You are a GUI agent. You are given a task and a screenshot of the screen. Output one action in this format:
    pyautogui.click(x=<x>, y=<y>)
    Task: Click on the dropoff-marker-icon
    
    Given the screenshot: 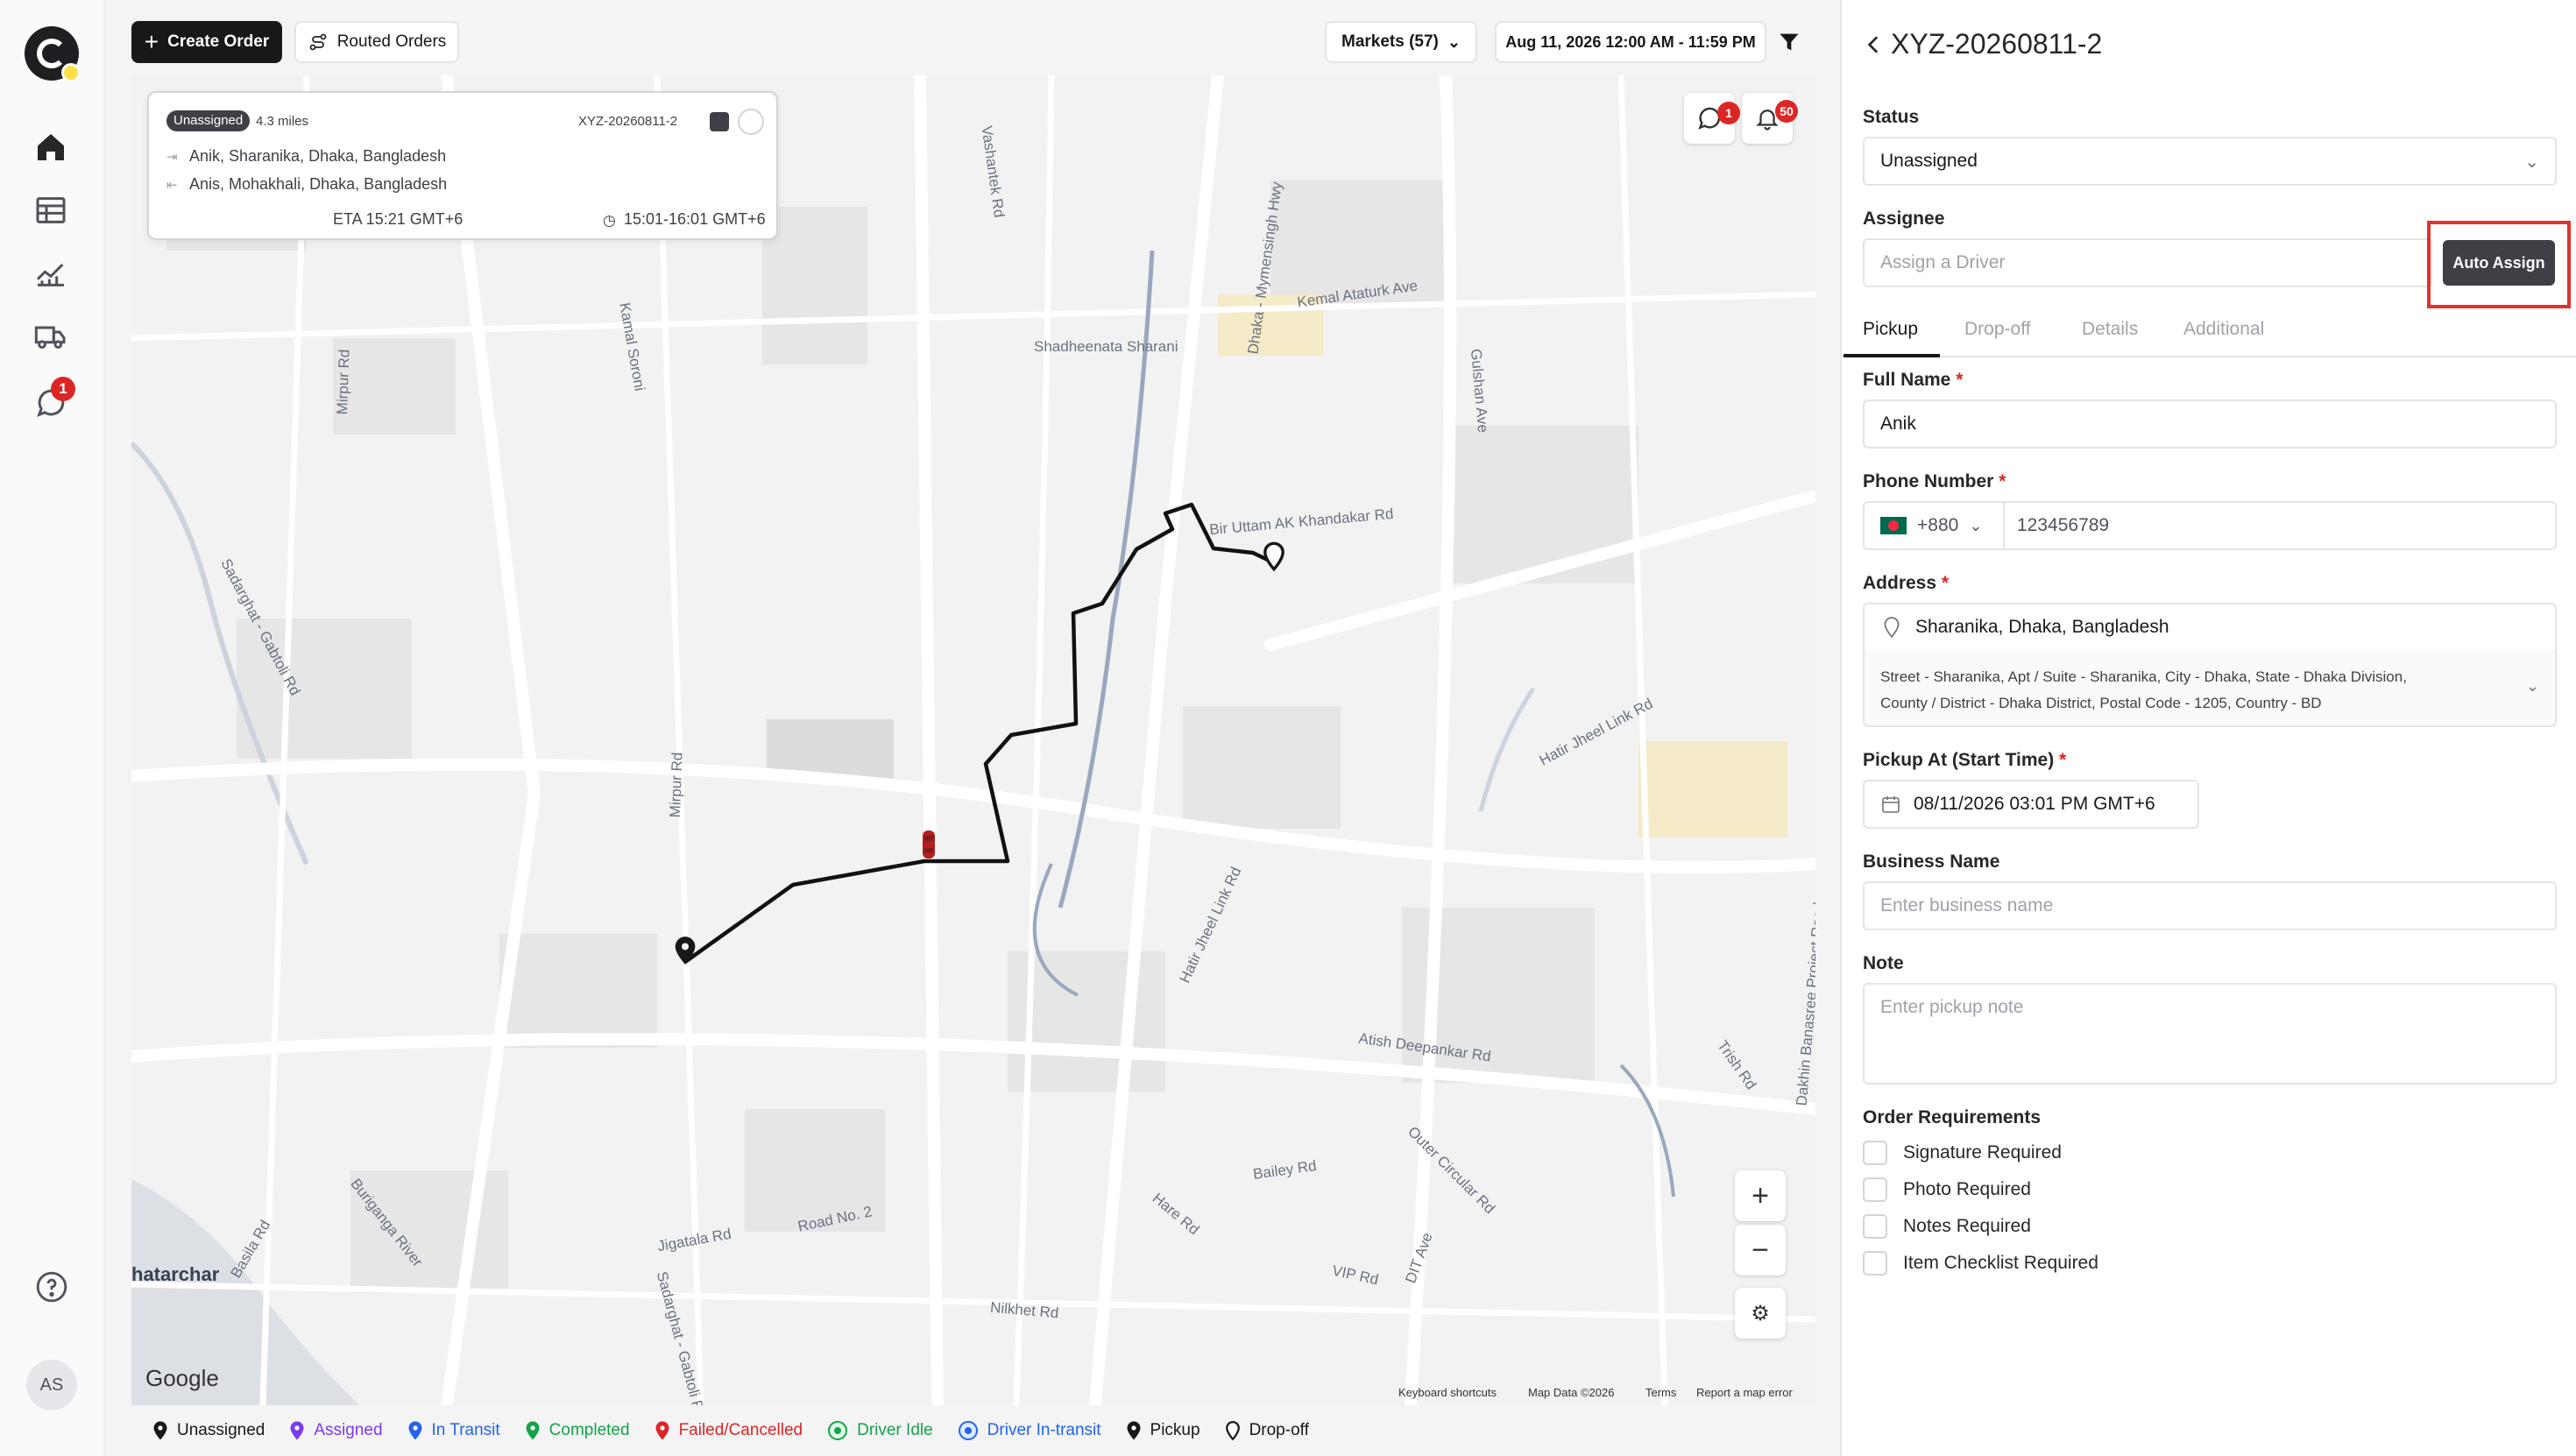 What is the action you would take?
    pyautogui.click(x=1274, y=556)
    